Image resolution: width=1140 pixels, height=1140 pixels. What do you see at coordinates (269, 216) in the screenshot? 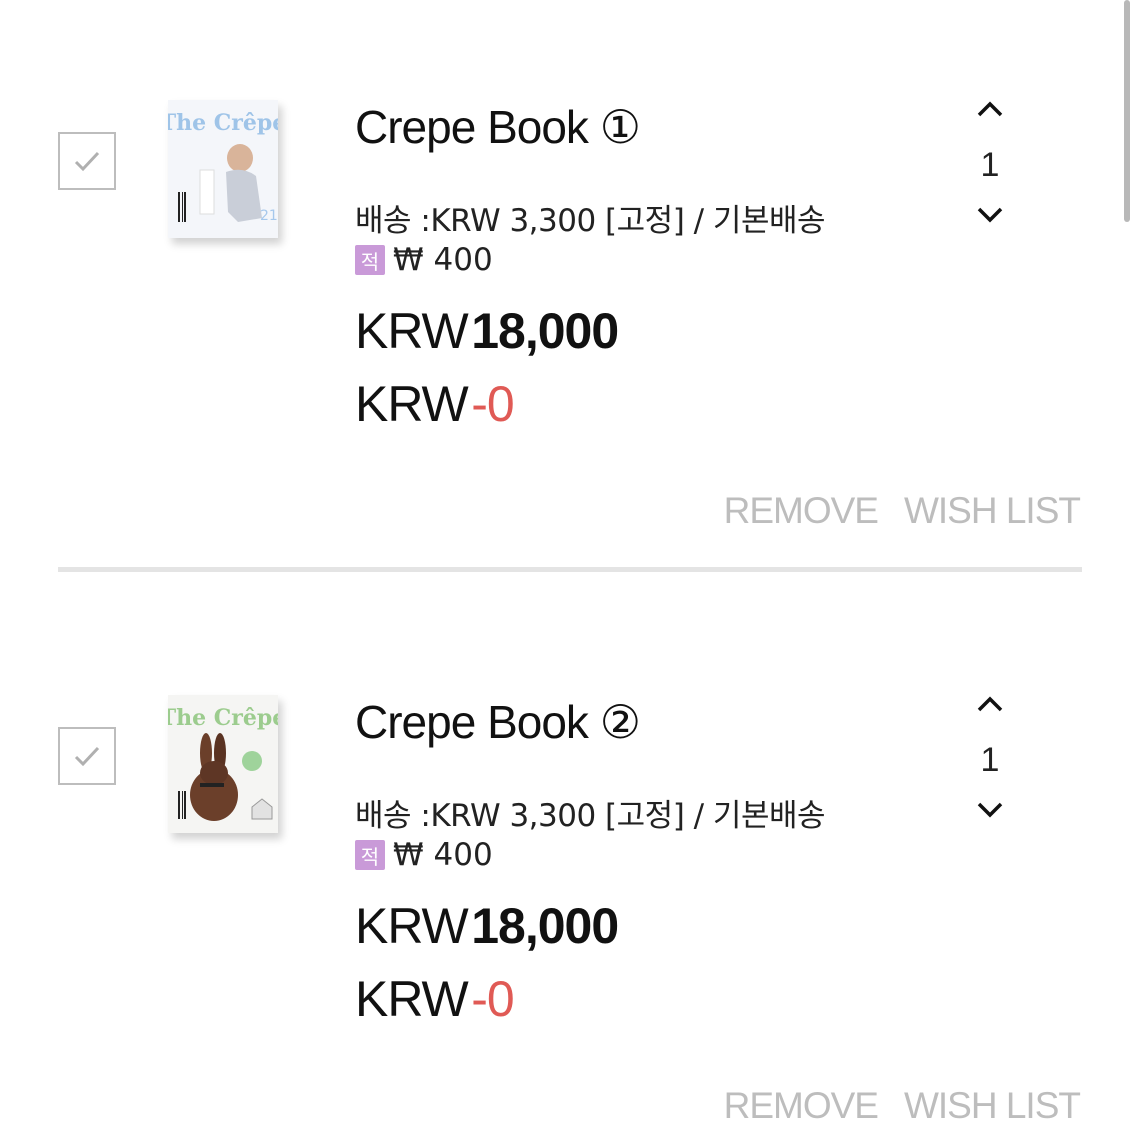
I see `svg-text: 21` at bounding box center [269, 216].